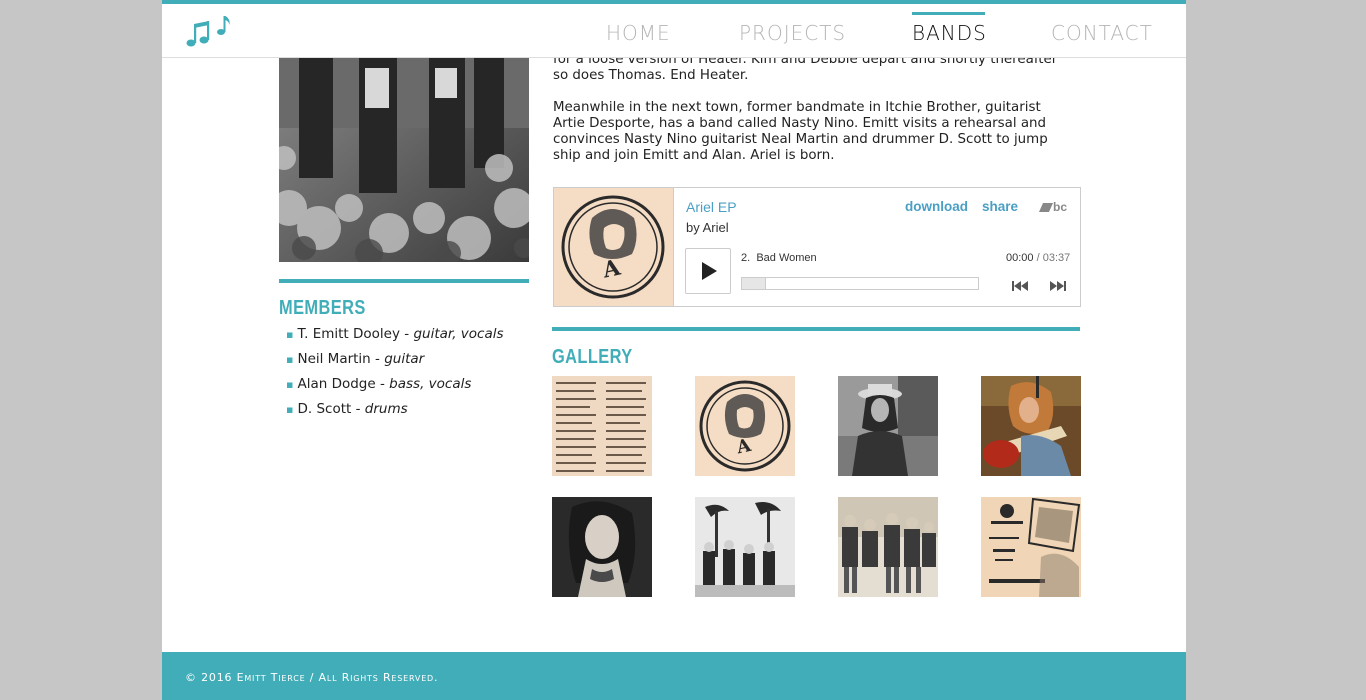 The height and width of the screenshot is (700, 1366). What do you see at coordinates (1020, 284) in the screenshot?
I see `previous-track-icon` at bounding box center [1020, 284].